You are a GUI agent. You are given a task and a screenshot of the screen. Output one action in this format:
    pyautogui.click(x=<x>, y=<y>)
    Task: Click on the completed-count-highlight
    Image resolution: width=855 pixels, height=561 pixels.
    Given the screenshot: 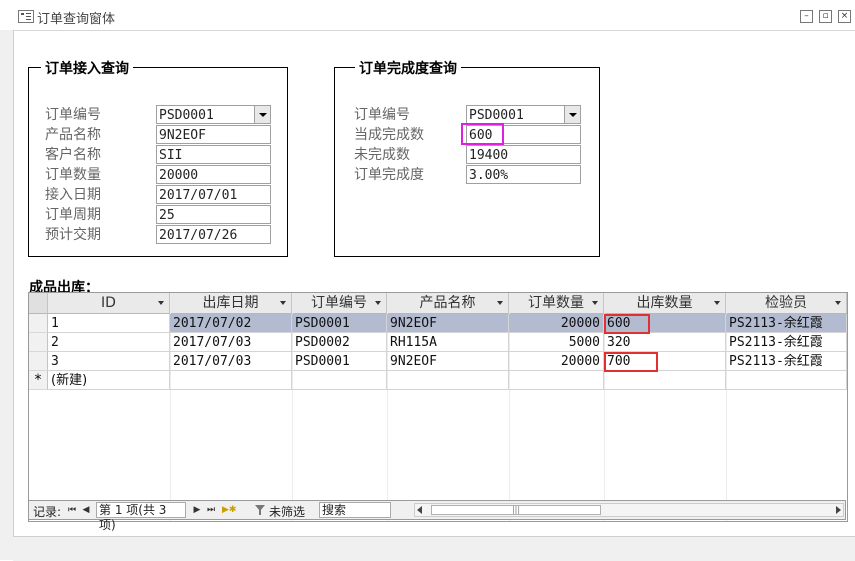 What is the action you would take?
    pyautogui.click(x=482, y=134)
    